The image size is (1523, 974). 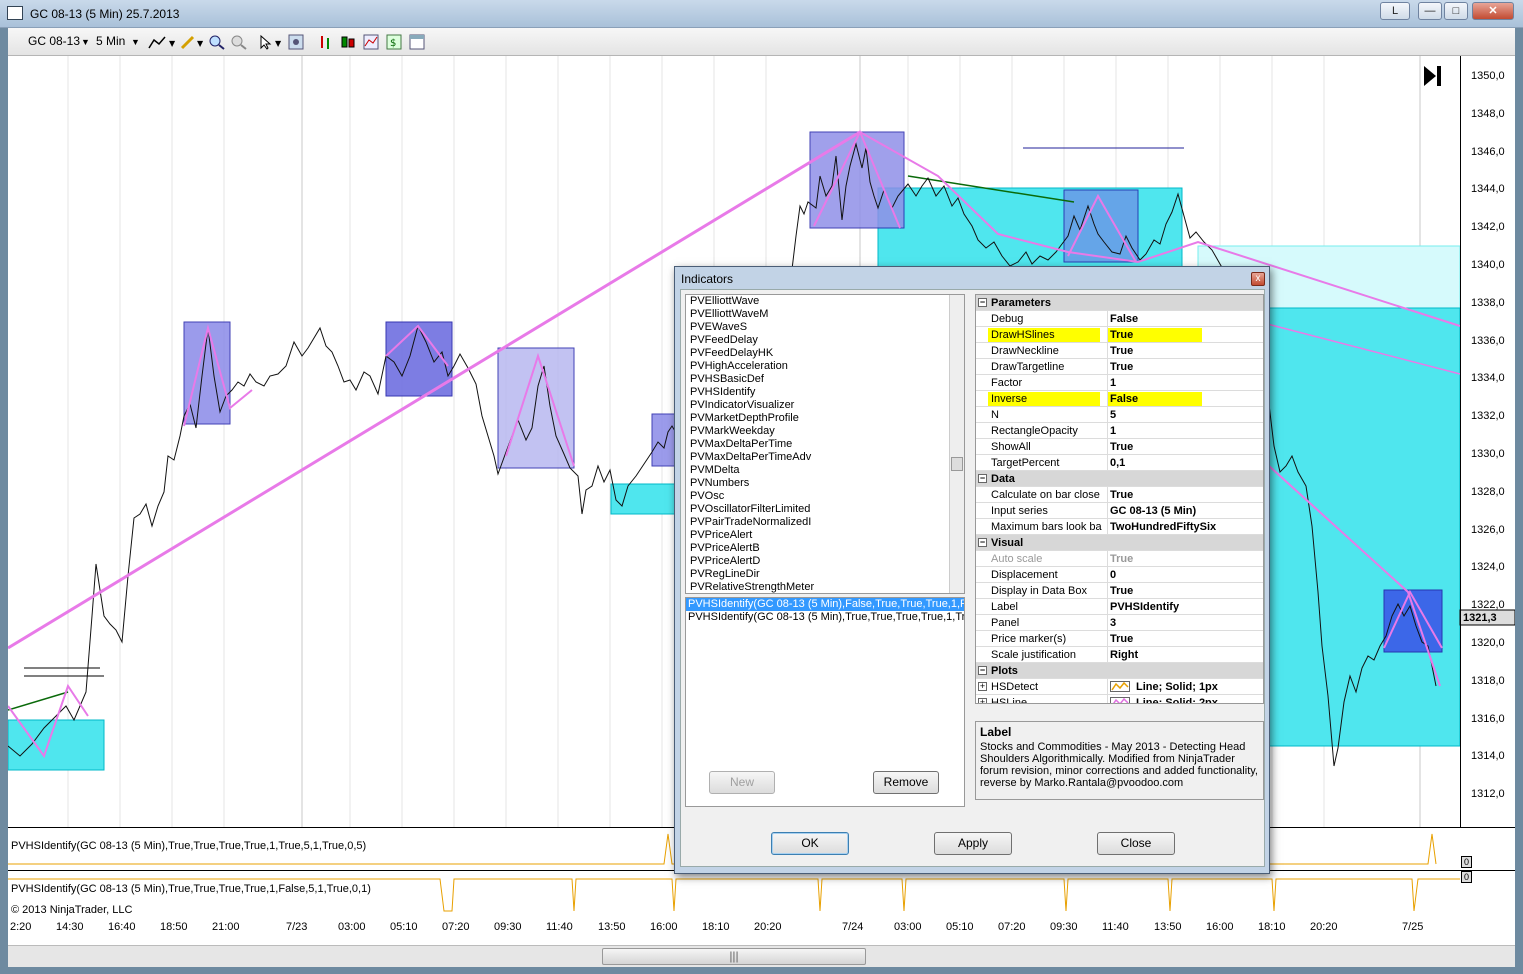 What do you see at coordinates (1493, 11) in the screenshot?
I see `close-window-button: ✕` at bounding box center [1493, 11].